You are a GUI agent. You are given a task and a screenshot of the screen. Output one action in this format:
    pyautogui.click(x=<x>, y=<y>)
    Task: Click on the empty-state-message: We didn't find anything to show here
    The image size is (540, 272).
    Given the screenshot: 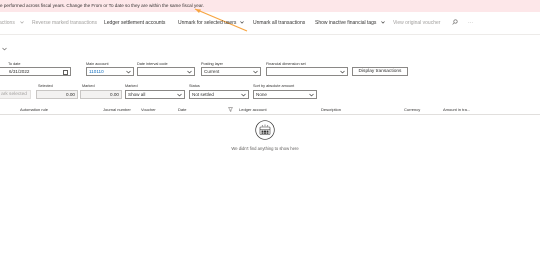 What is the action you would take?
    pyautogui.click(x=265, y=148)
    